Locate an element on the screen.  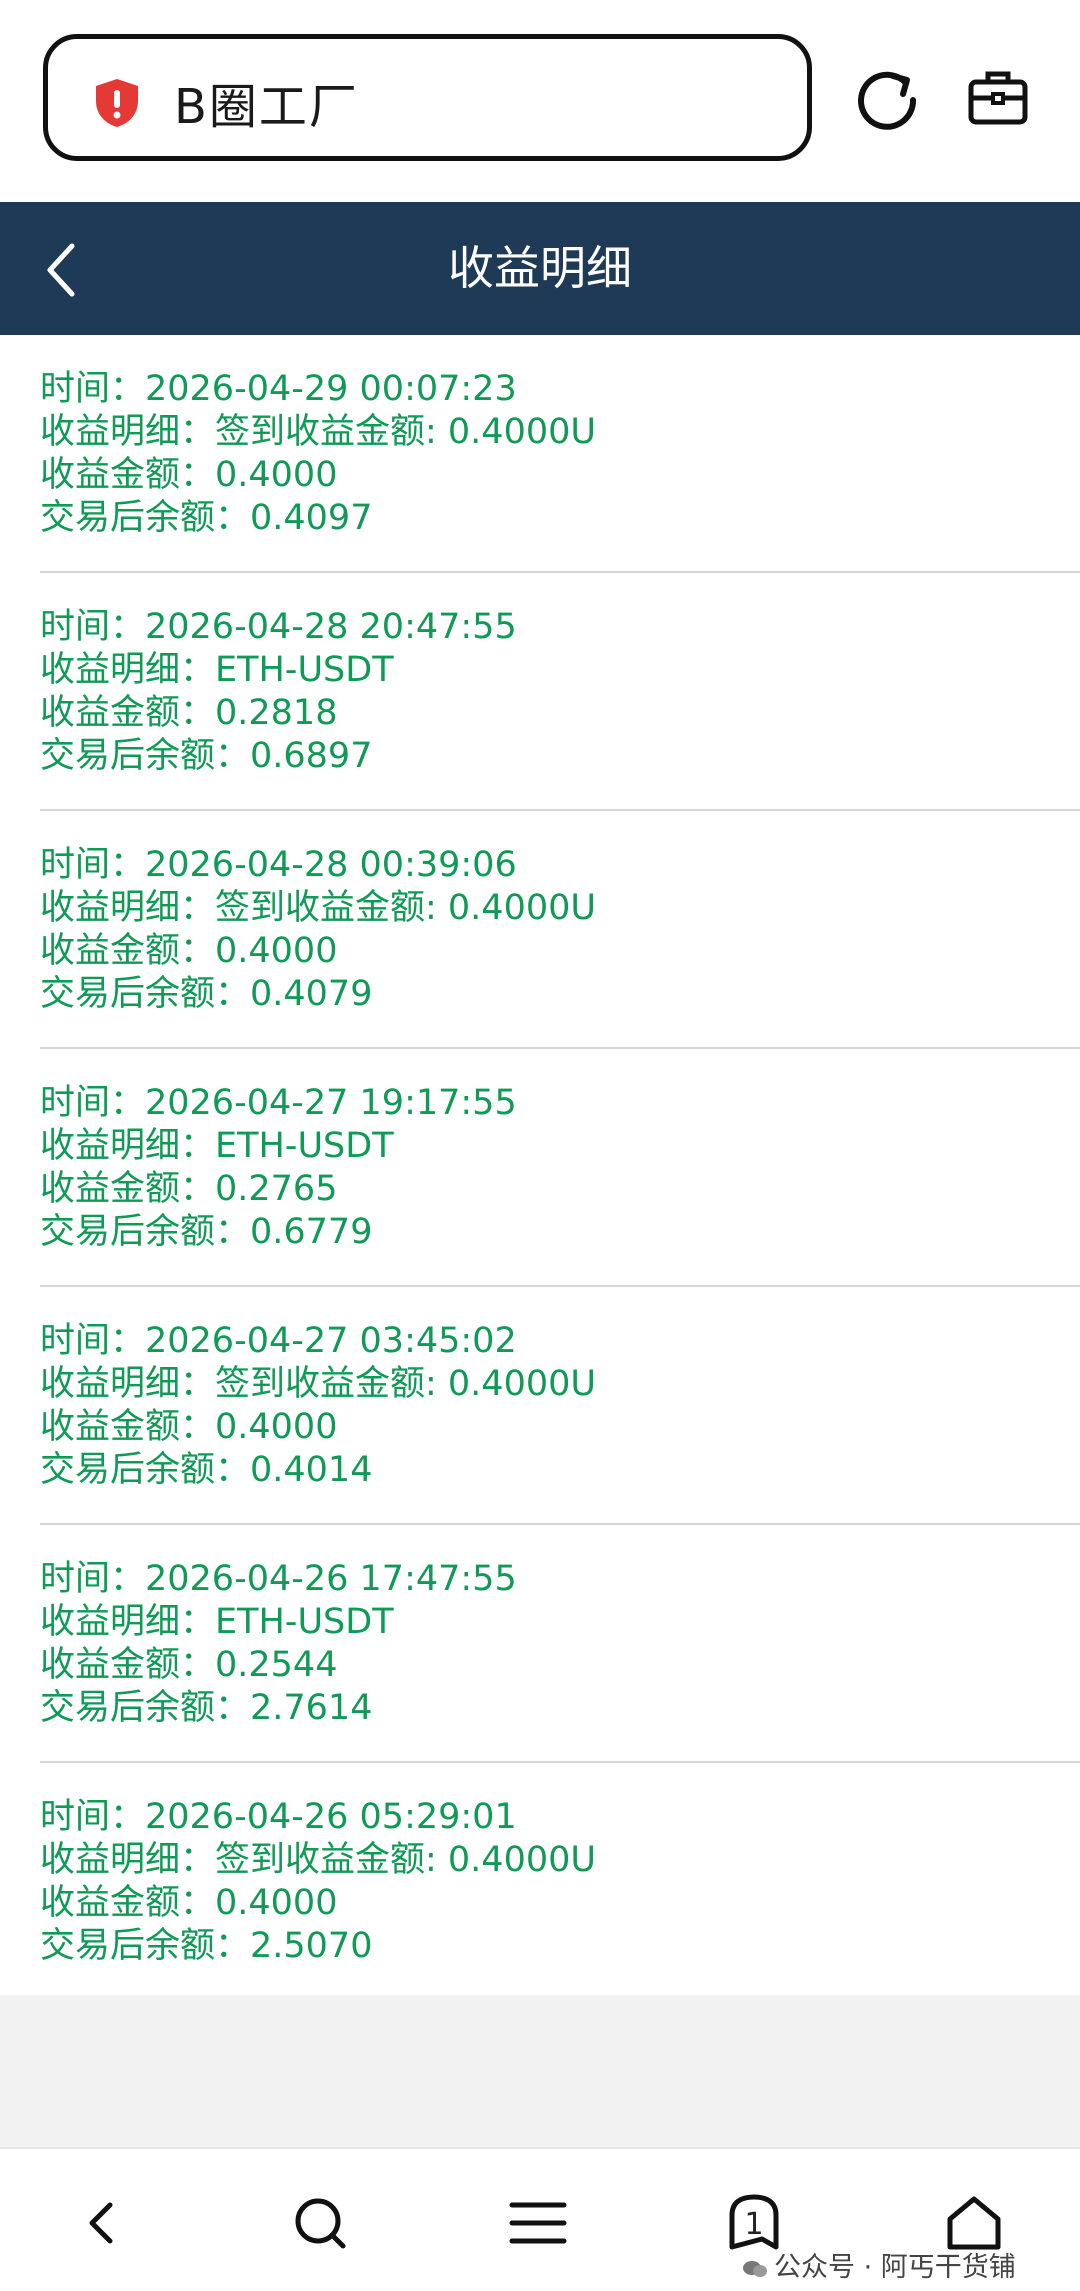
shield-alert-icon is located at coordinates (117, 103).